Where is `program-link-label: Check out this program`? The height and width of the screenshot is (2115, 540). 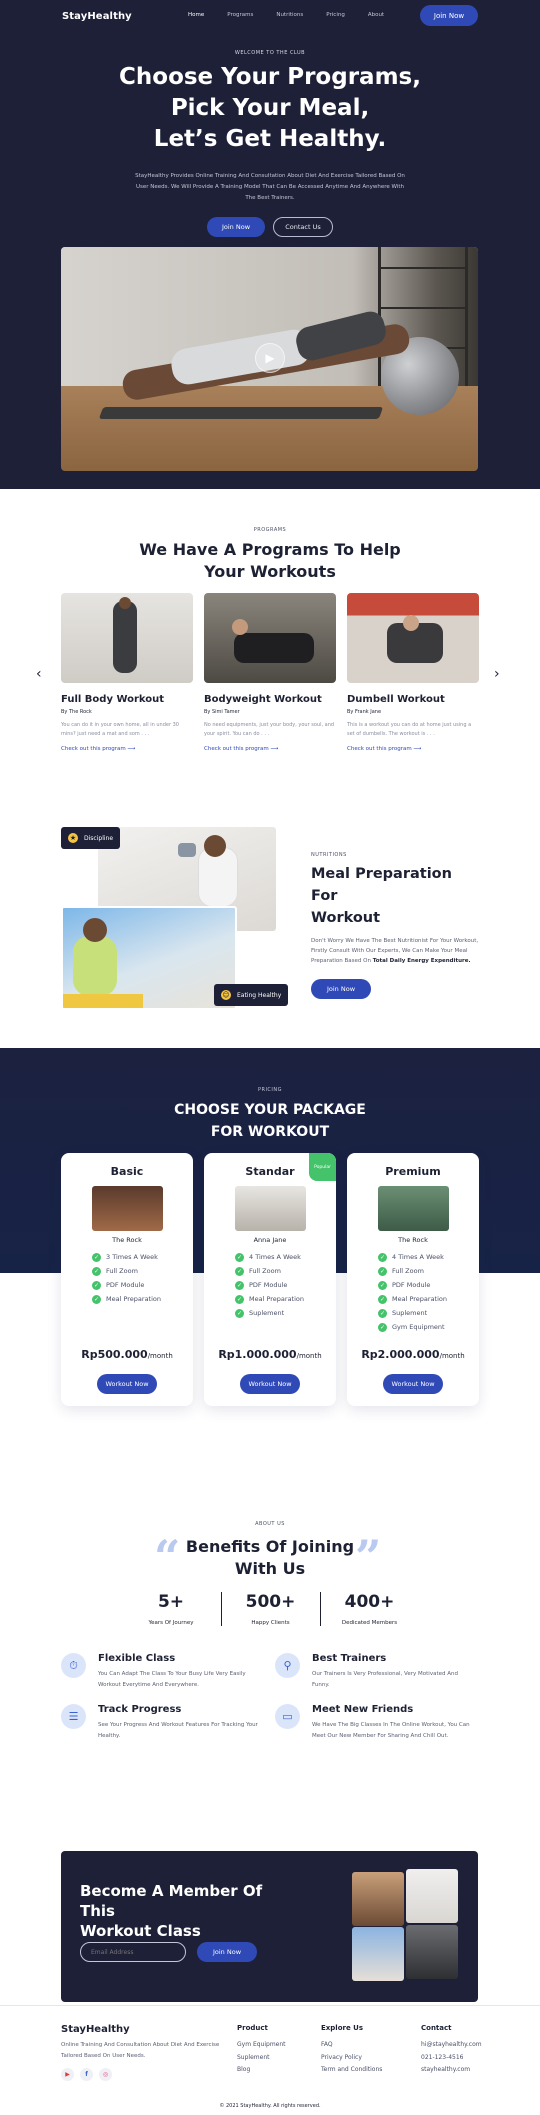
program-link-label: Check out this program is located at coordinates (93, 749).